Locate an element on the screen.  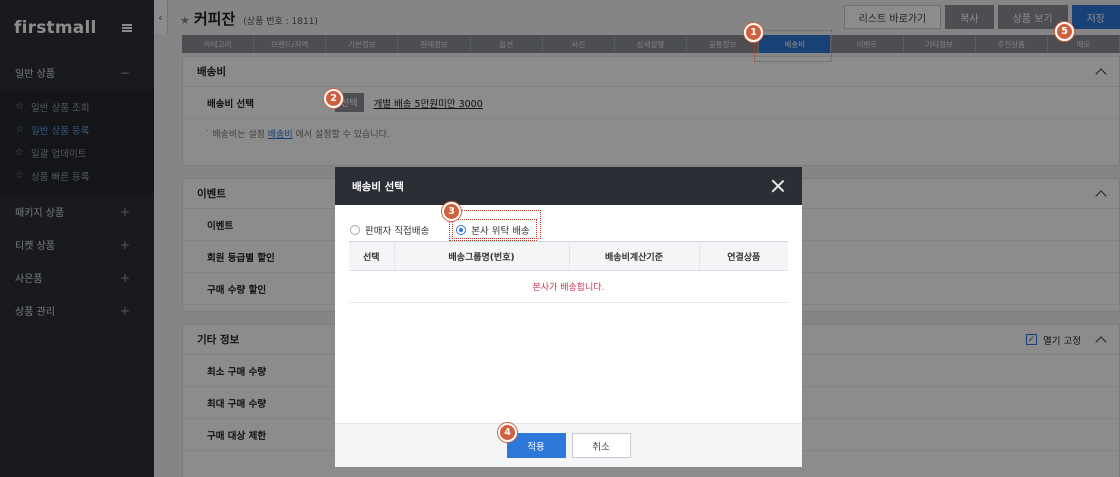
cancel-button: 취소 is located at coordinates (601, 445).